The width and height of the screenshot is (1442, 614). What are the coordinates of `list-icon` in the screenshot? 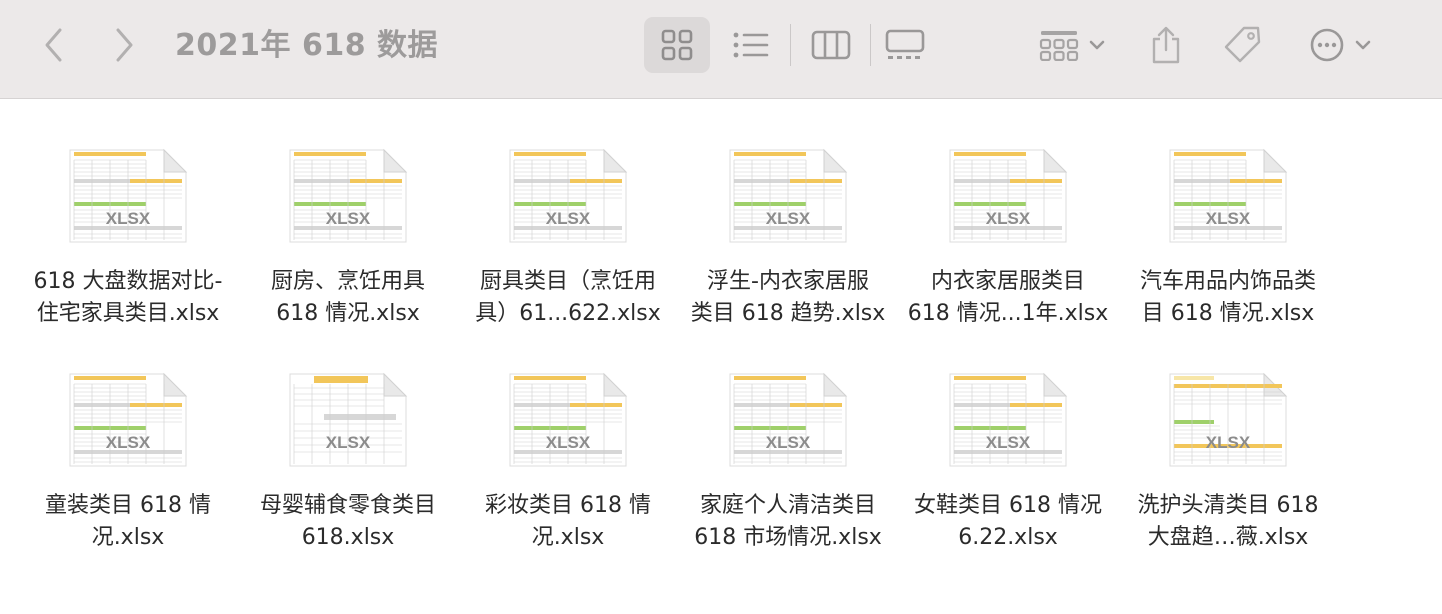 It's located at (751, 45).